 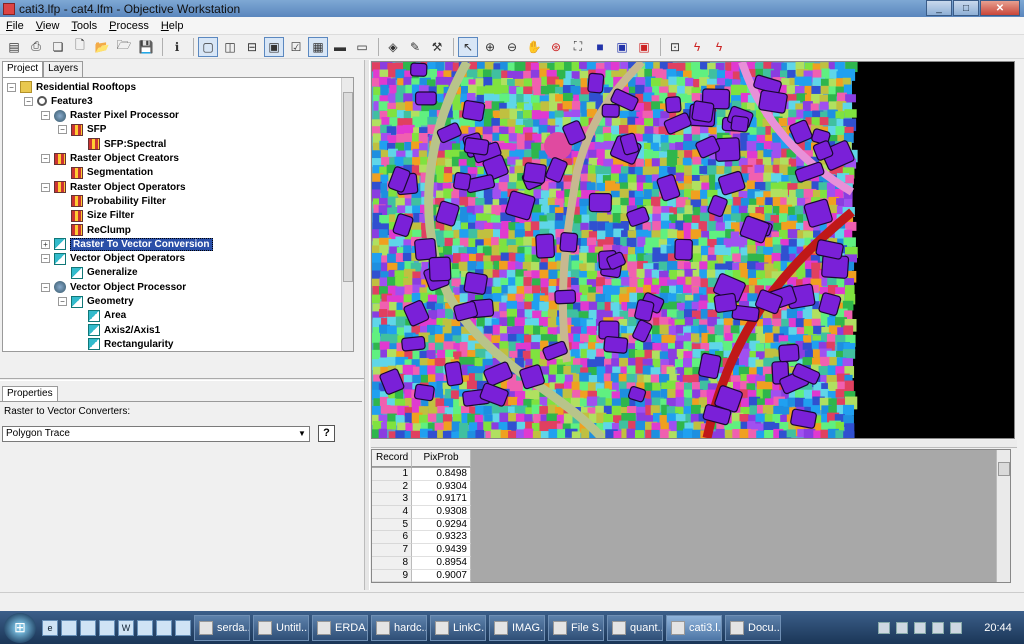 What do you see at coordinates (182, 379) in the screenshot?
I see `panel-splitter` at bounding box center [182, 379].